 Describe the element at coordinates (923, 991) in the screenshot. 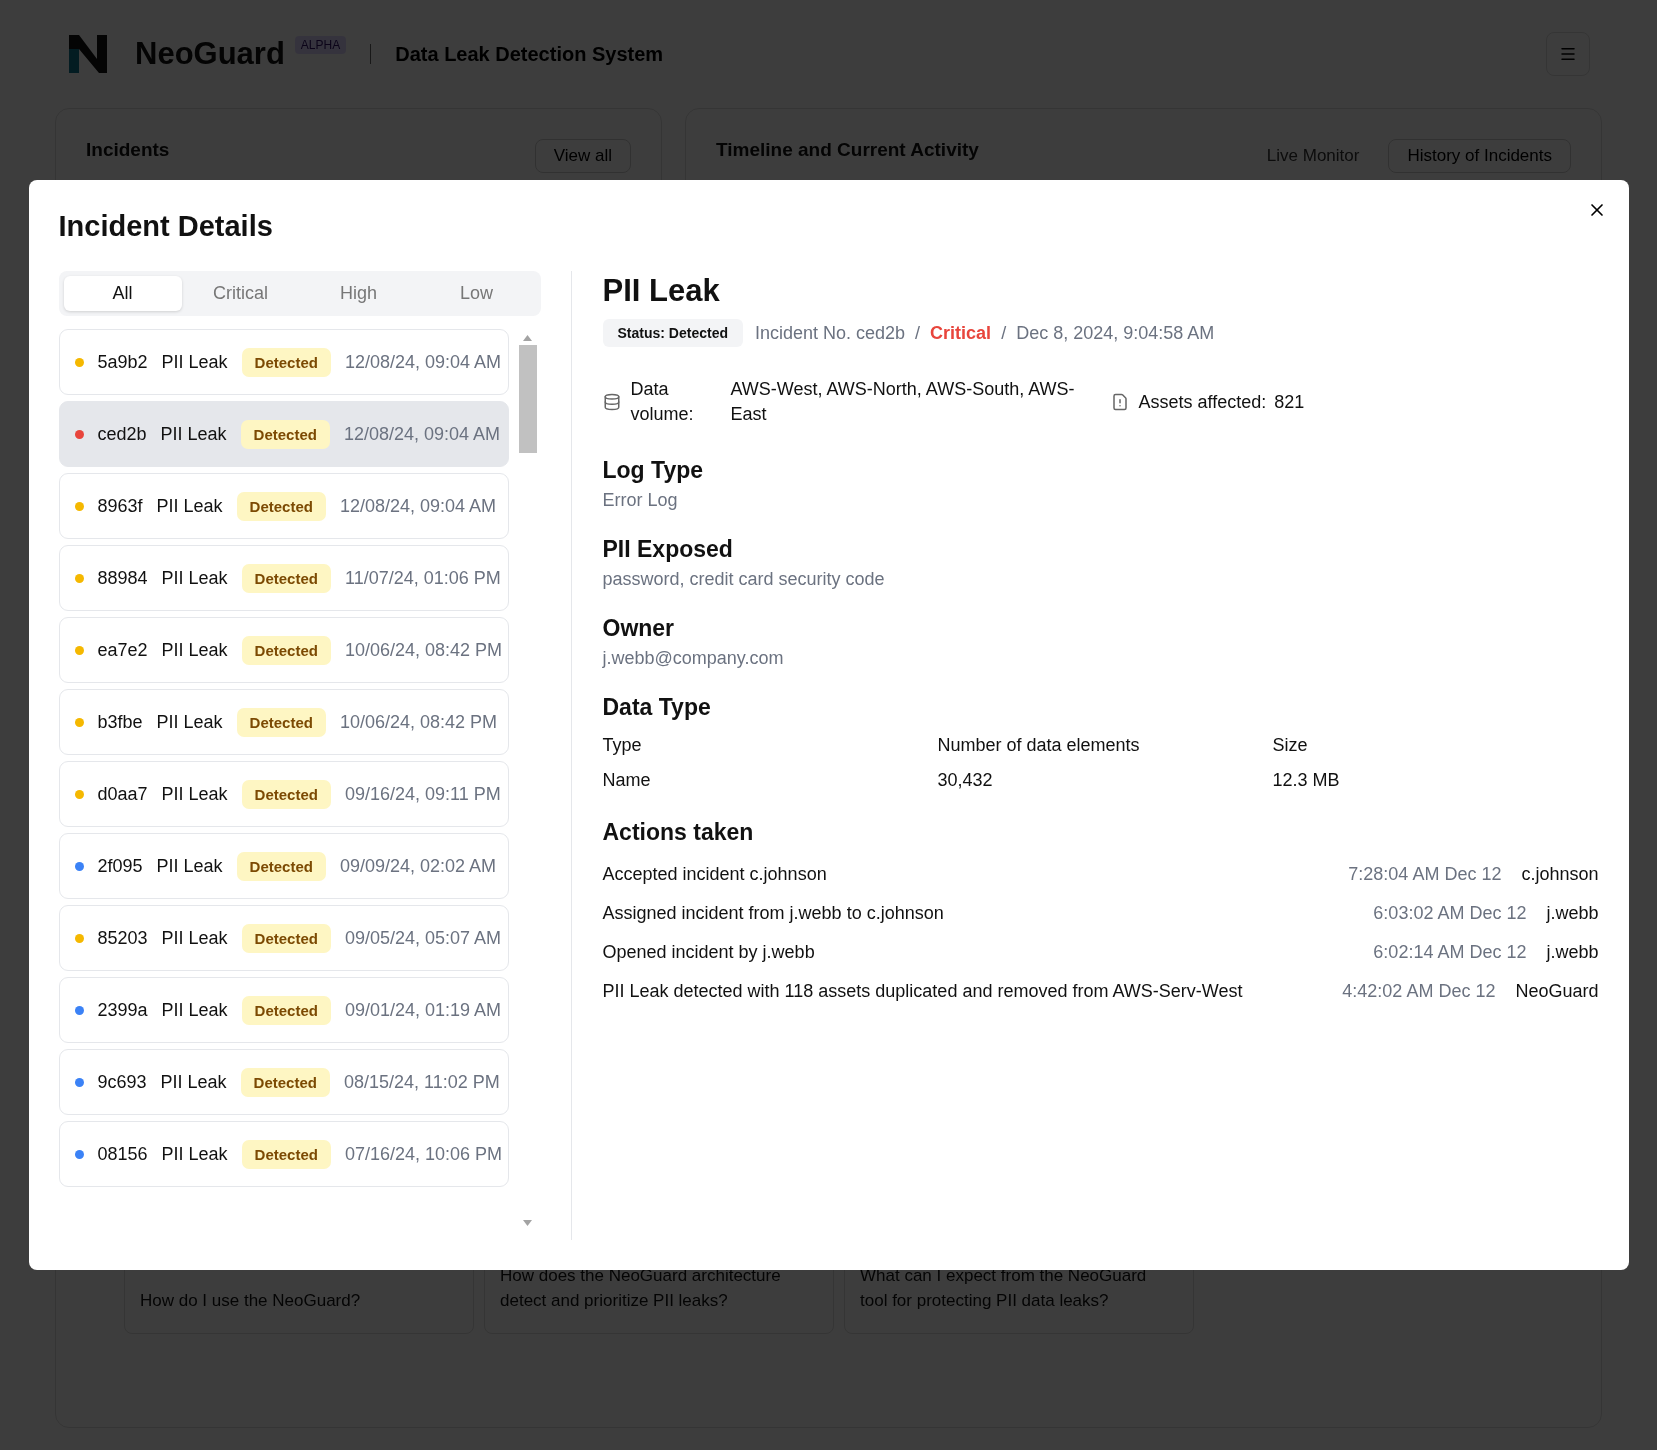

I see `action-description: PII Leak detected with 118 assets duplicated and removed from AWS-Serv-West` at that location.